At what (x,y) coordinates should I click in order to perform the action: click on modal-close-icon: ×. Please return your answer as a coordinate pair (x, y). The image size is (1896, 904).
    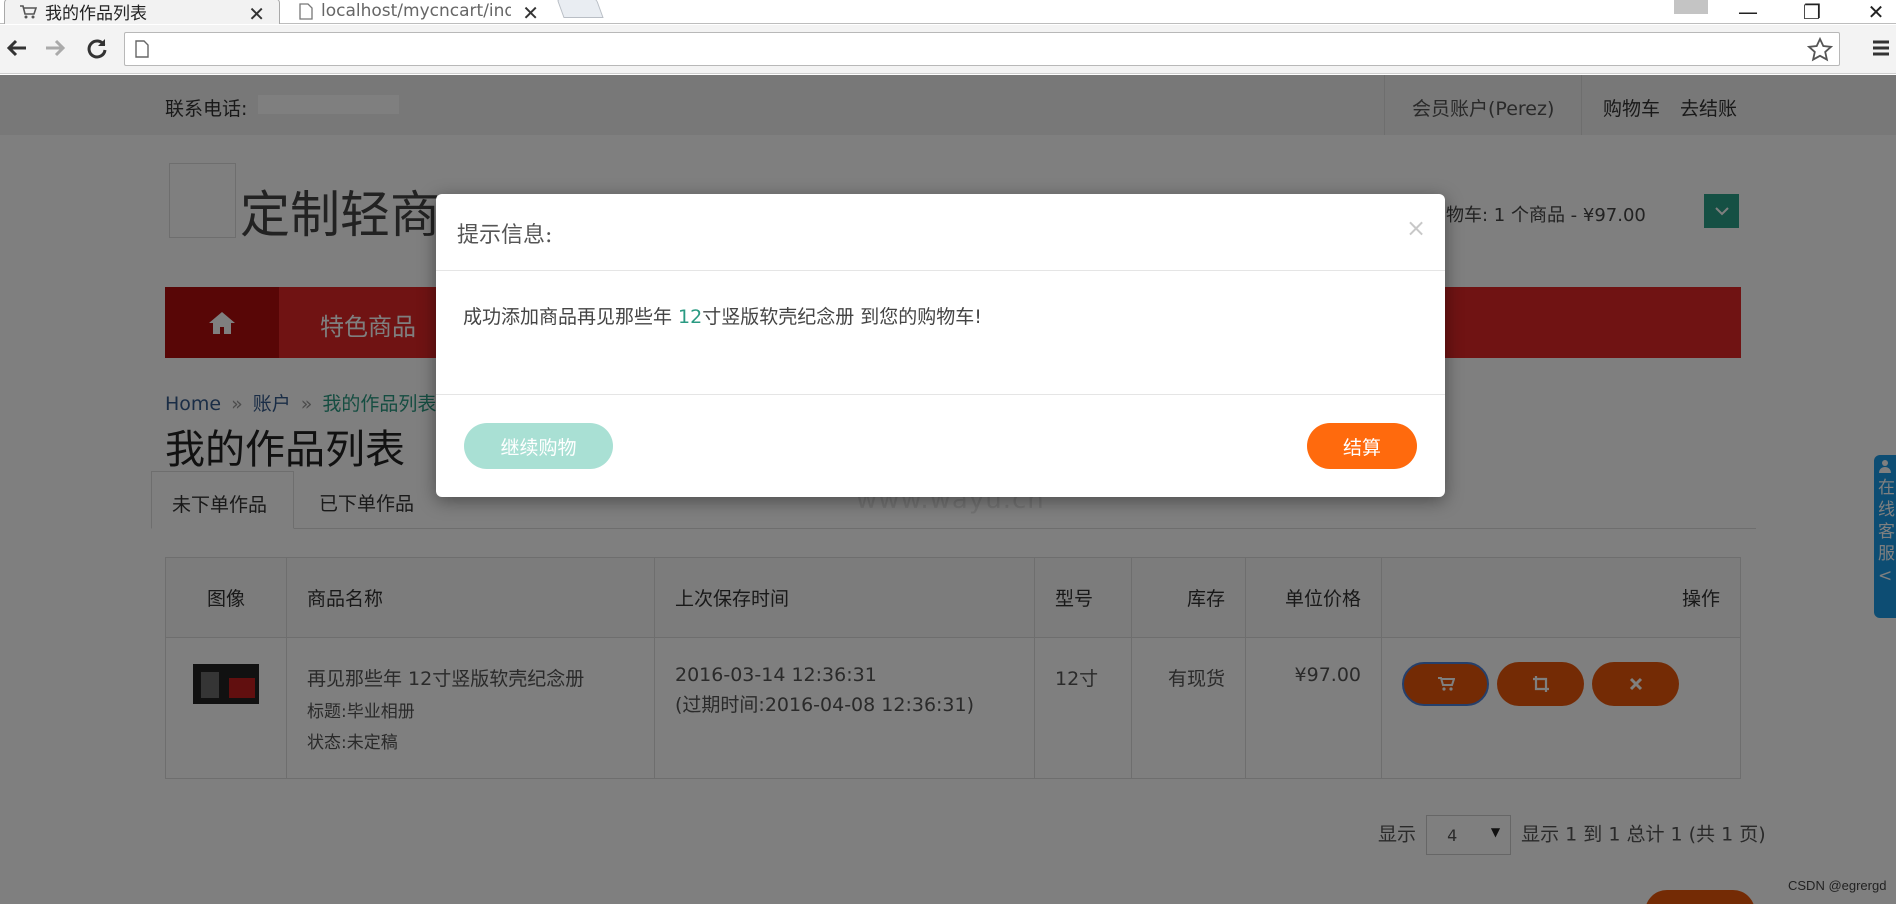
    Looking at the image, I should click on (1416, 228).